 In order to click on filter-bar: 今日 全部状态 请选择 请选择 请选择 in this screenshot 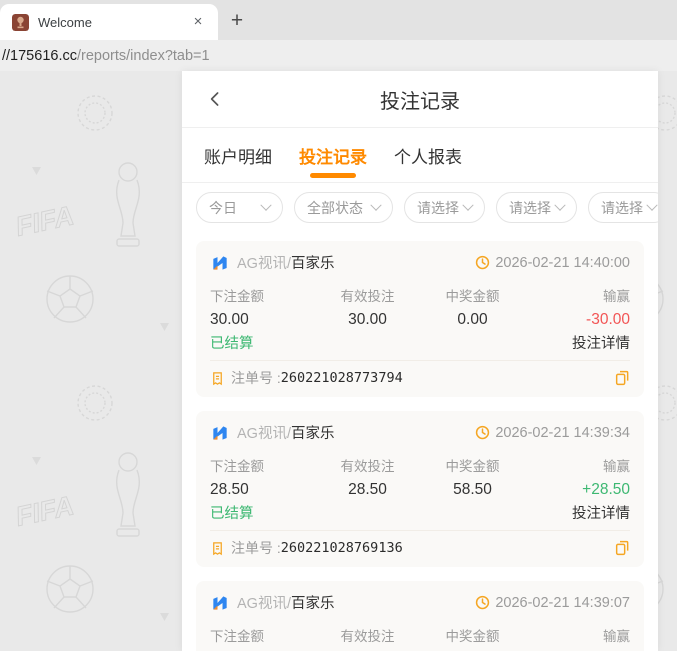, I will do `click(420, 207)`.